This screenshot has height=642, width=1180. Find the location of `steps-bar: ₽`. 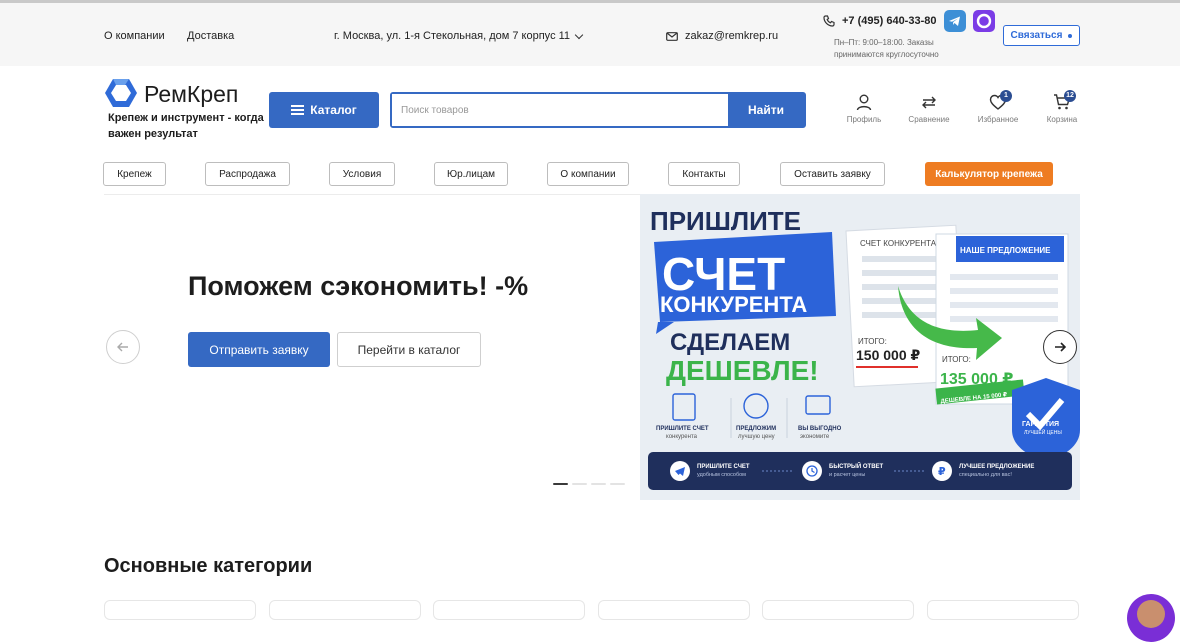

steps-bar: ₽ is located at coordinates (860, 471).